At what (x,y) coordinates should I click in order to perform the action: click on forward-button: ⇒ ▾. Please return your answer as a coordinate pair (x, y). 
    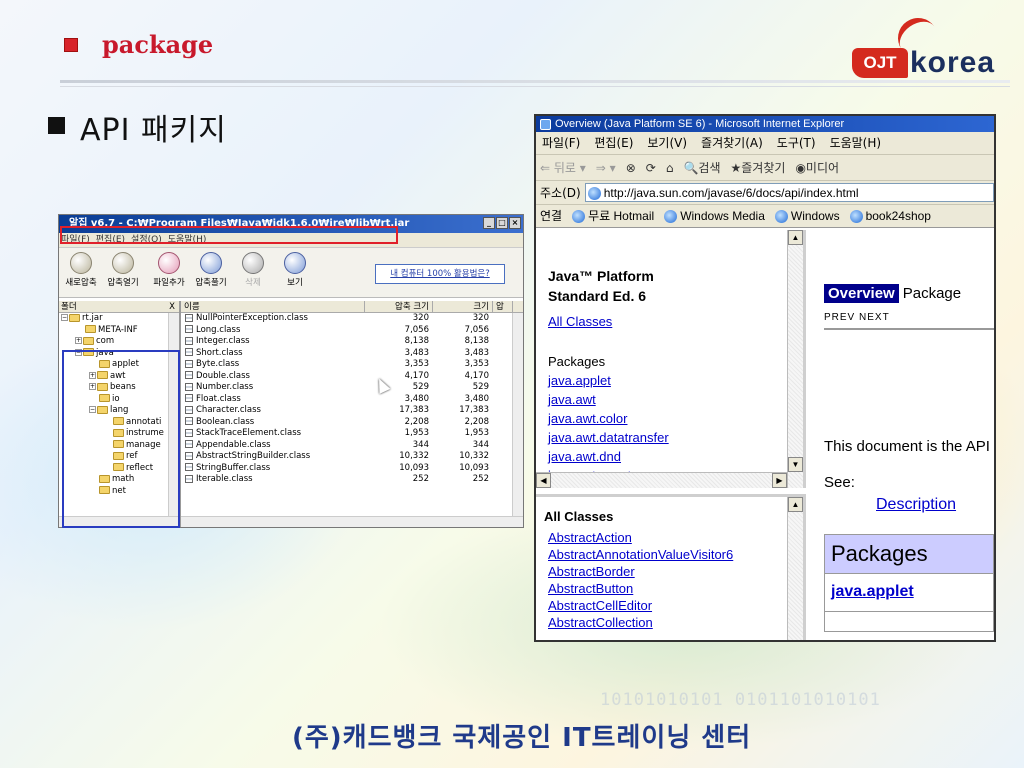
    Looking at the image, I should click on (606, 167).